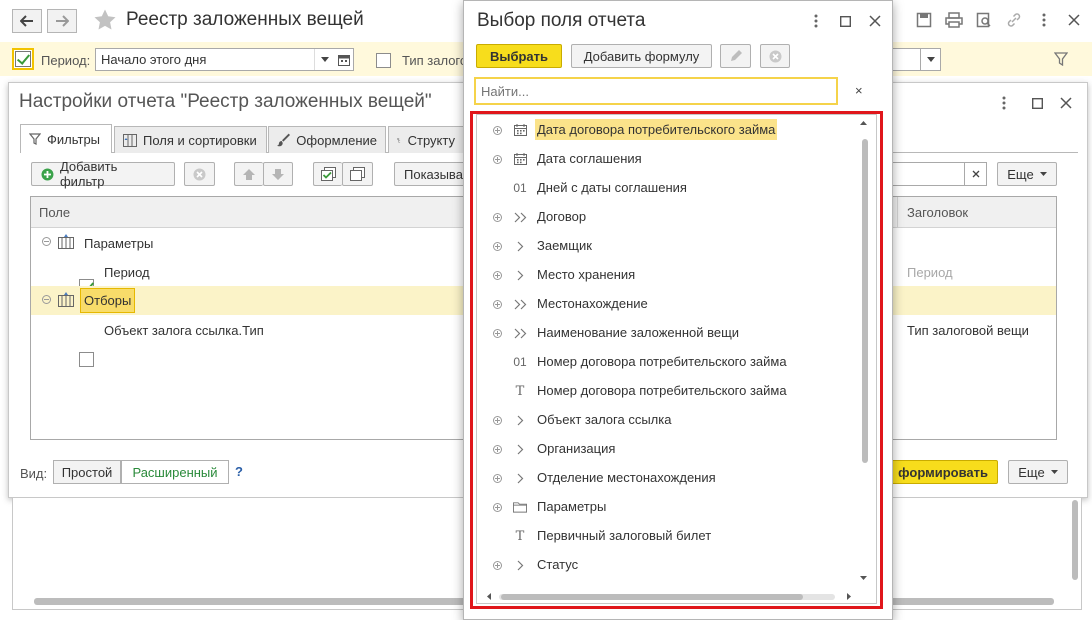 Image resolution: width=1092 pixels, height=620 pixels. I want to click on select-label: Выбрать, so click(519, 56).